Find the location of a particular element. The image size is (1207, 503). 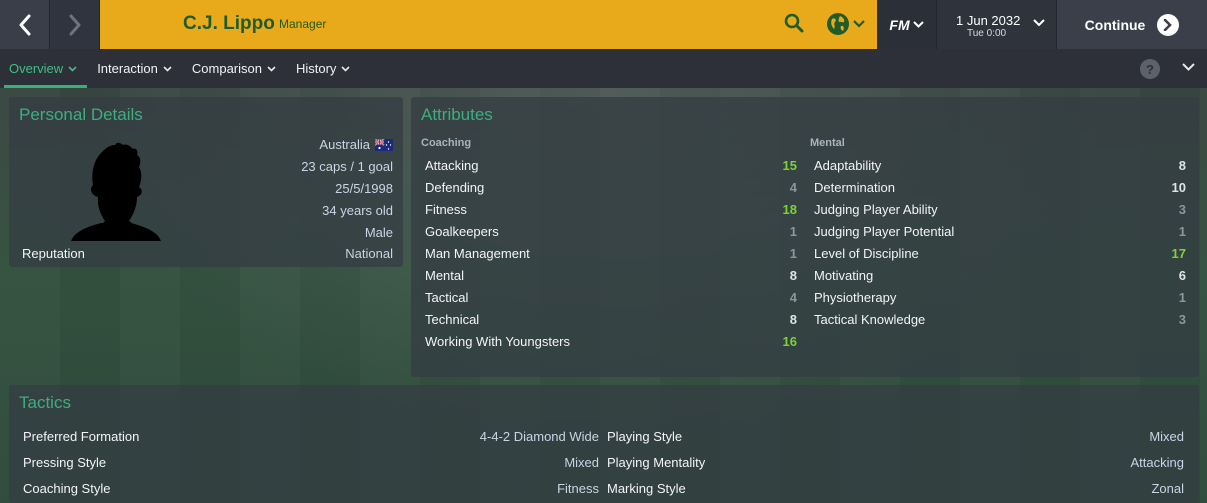

attribute-name: Judging Player Ability is located at coordinates (876, 209).